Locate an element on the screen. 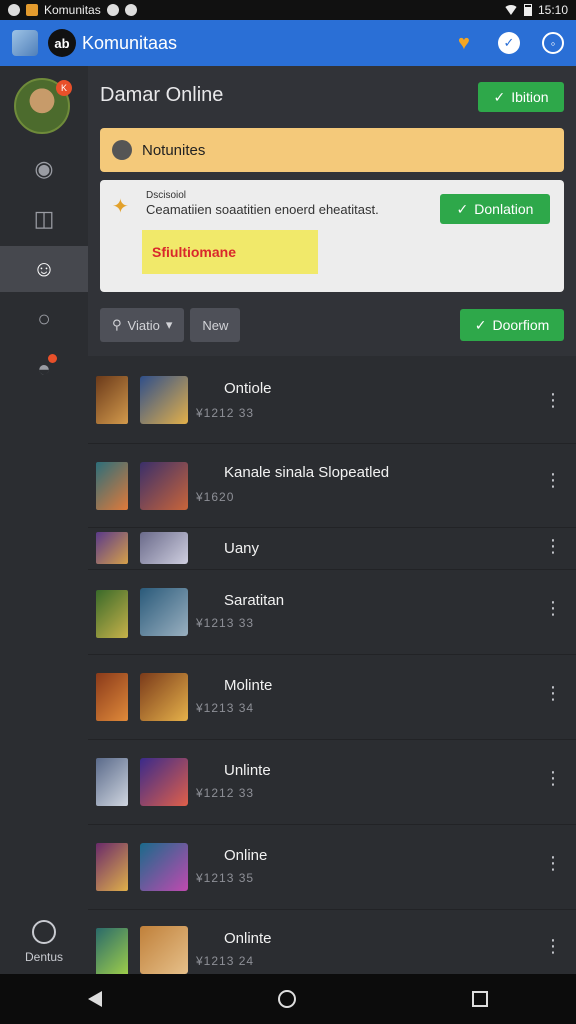 The width and height of the screenshot is (576, 1024). top-action-button: ✓ Ibition is located at coordinates (521, 97).